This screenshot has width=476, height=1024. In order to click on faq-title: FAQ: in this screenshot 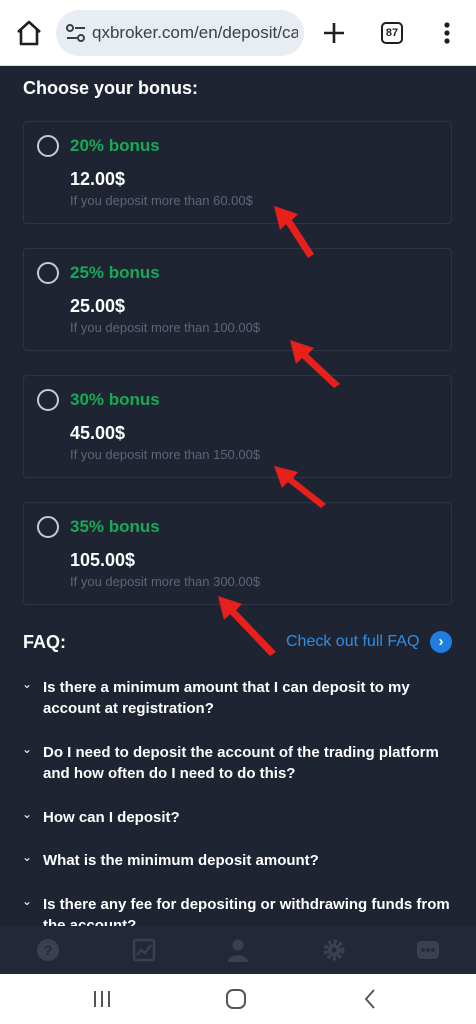, I will do `click(44, 642)`.